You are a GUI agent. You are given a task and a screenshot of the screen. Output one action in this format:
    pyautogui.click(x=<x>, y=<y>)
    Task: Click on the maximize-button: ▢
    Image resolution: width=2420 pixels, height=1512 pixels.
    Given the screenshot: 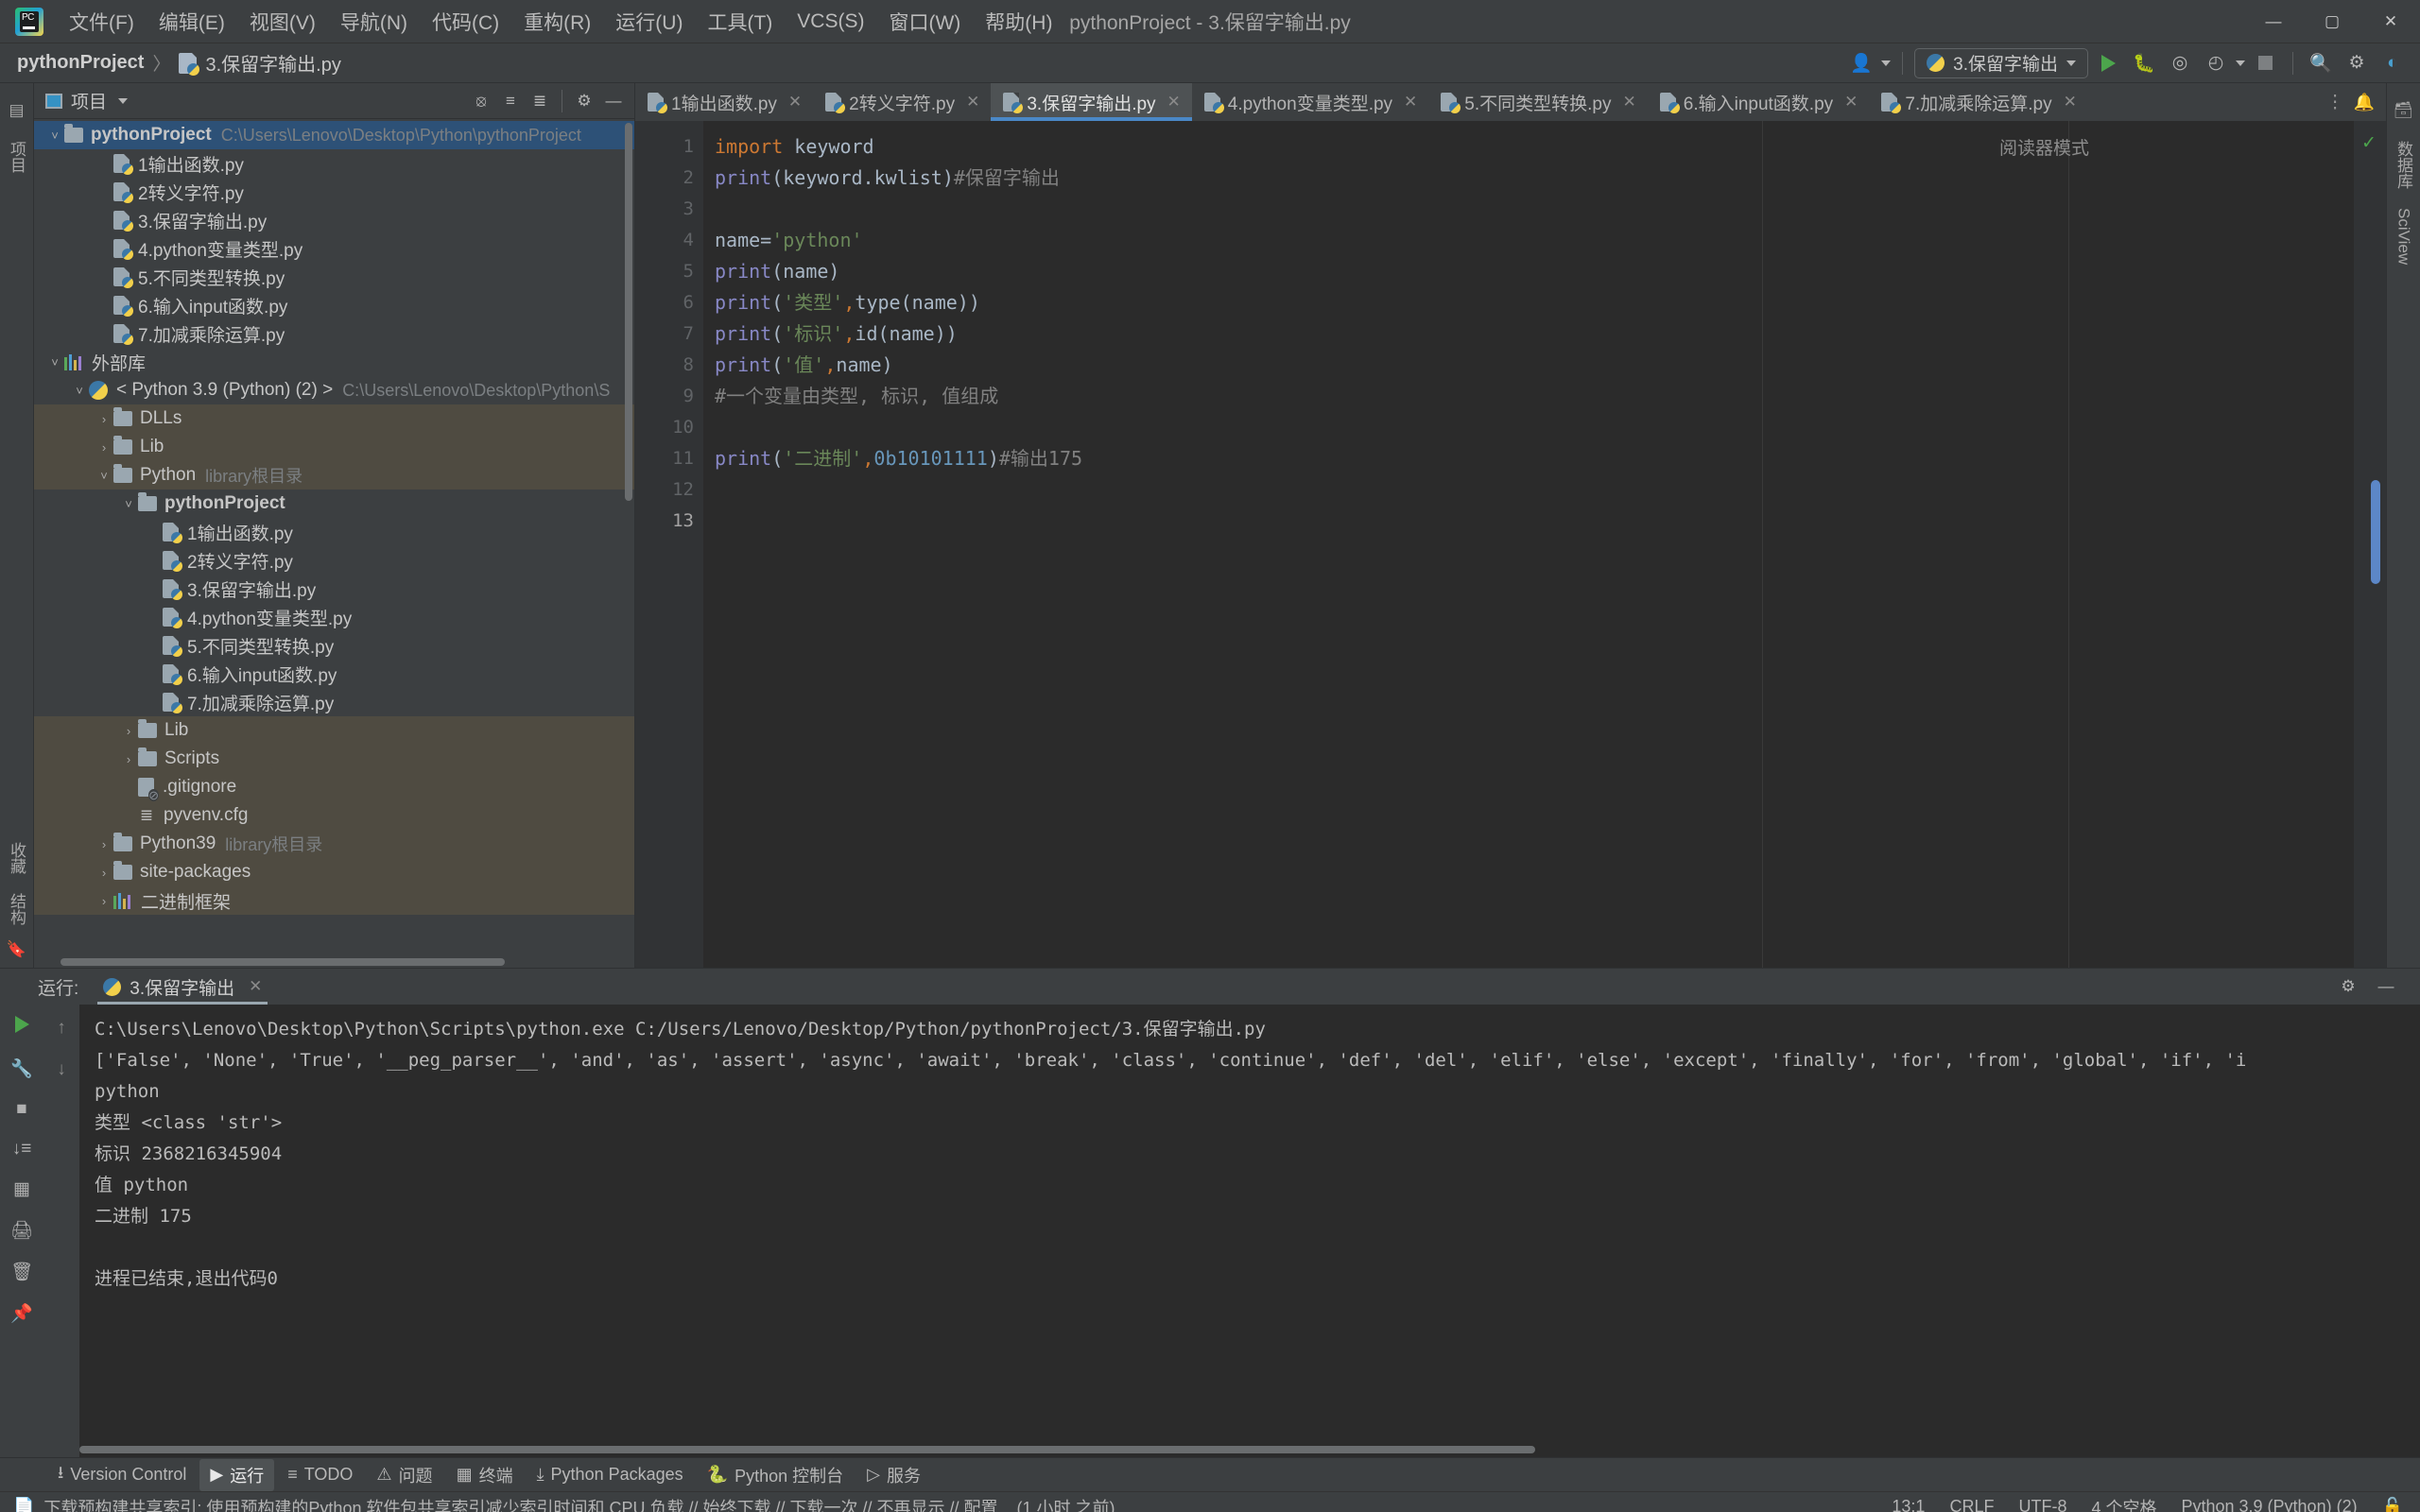 What is the action you would take?
    pyautogui.click(x=2332, y=21)
    